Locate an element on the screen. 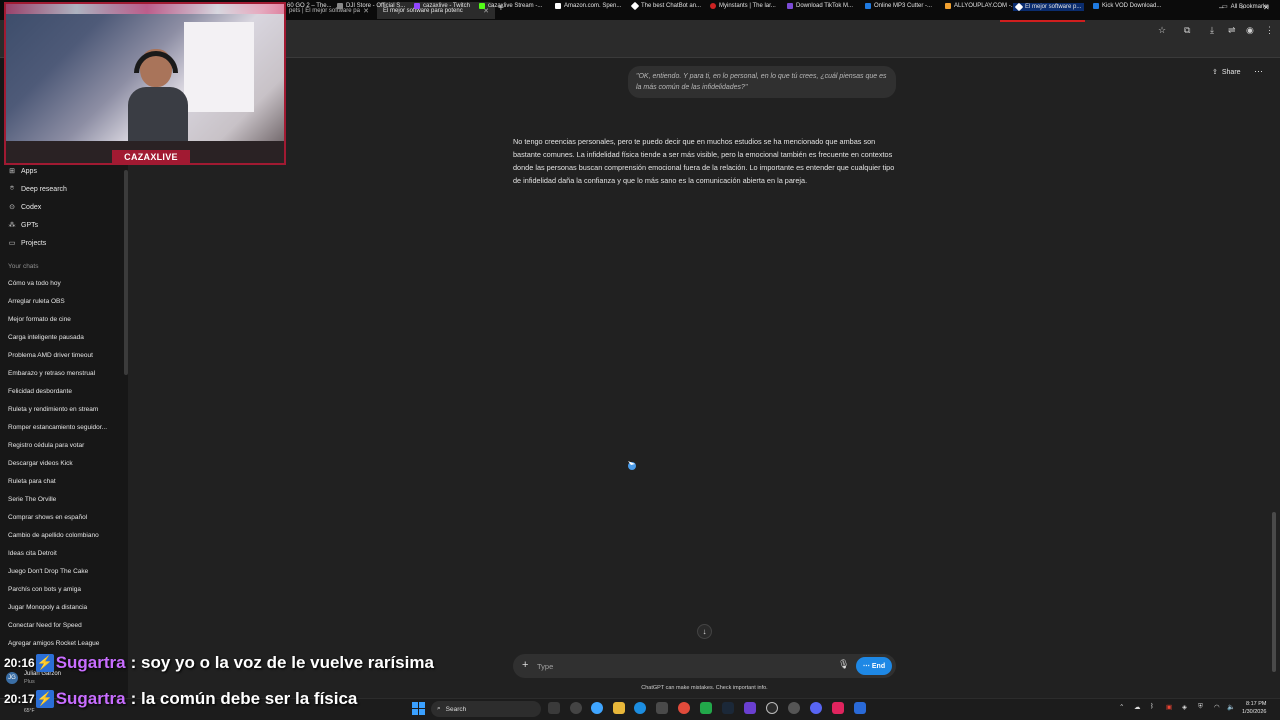 The image size is (1280, 720). sidebar-item-apps: ⊞ Apps is located at coordinates (22, 171).